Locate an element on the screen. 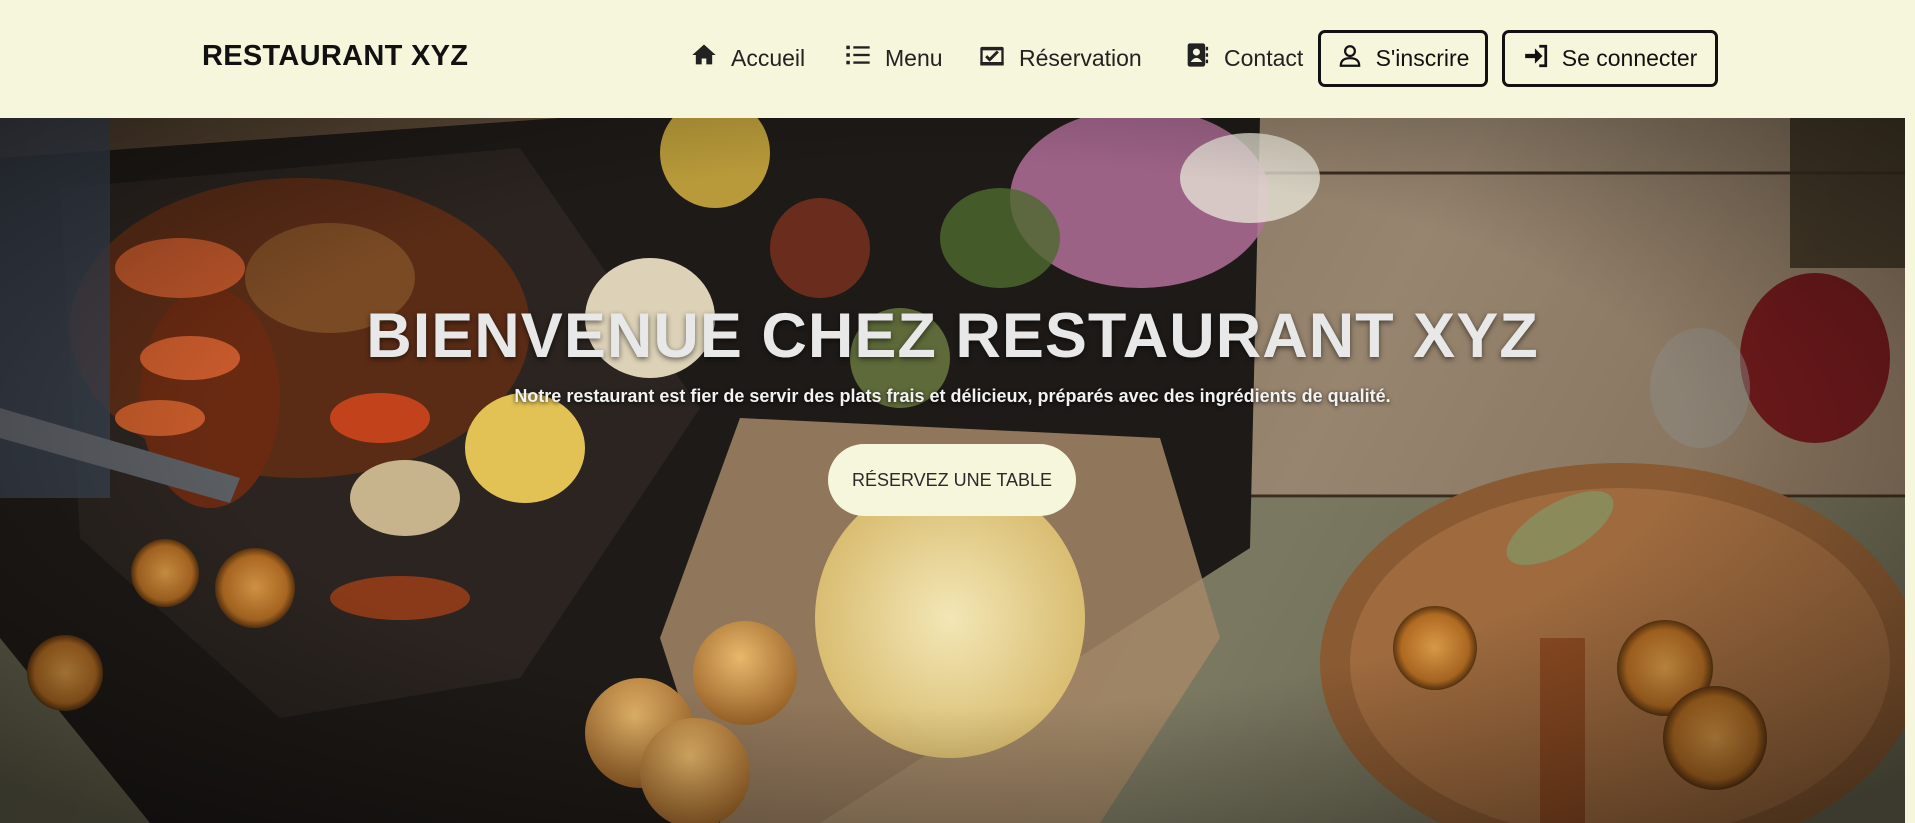  brand-logo: RESTAURANT XYZ is located at coordinates (335, 56).